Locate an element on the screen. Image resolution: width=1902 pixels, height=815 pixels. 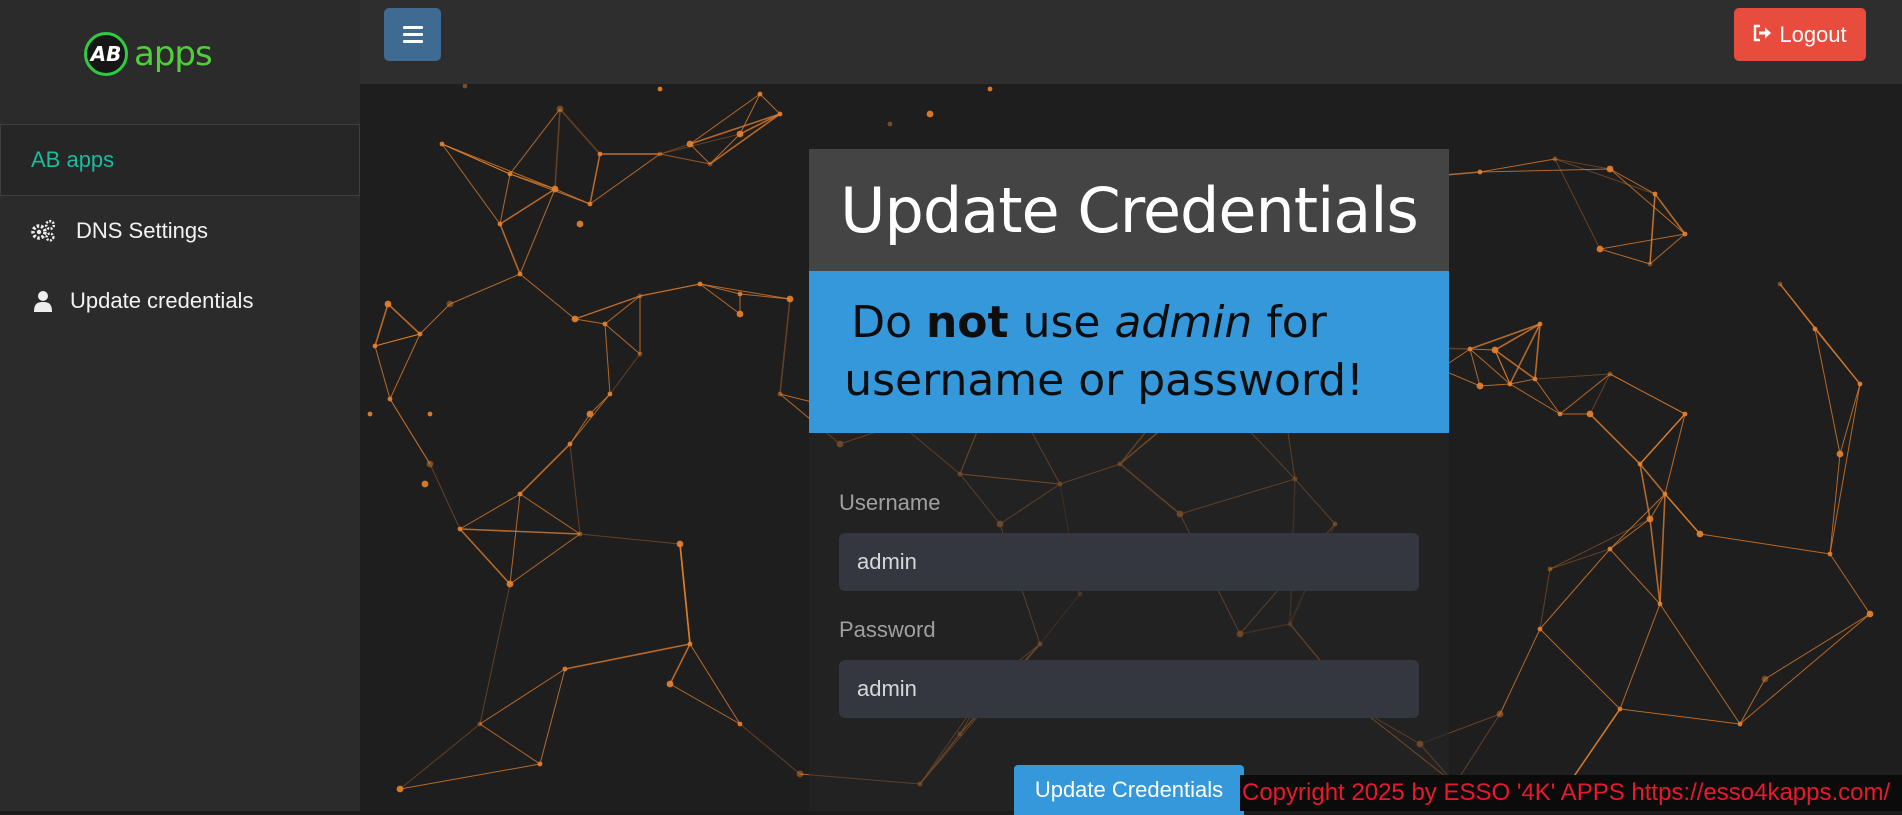
gears-icon is located at coordinates (43, 231).